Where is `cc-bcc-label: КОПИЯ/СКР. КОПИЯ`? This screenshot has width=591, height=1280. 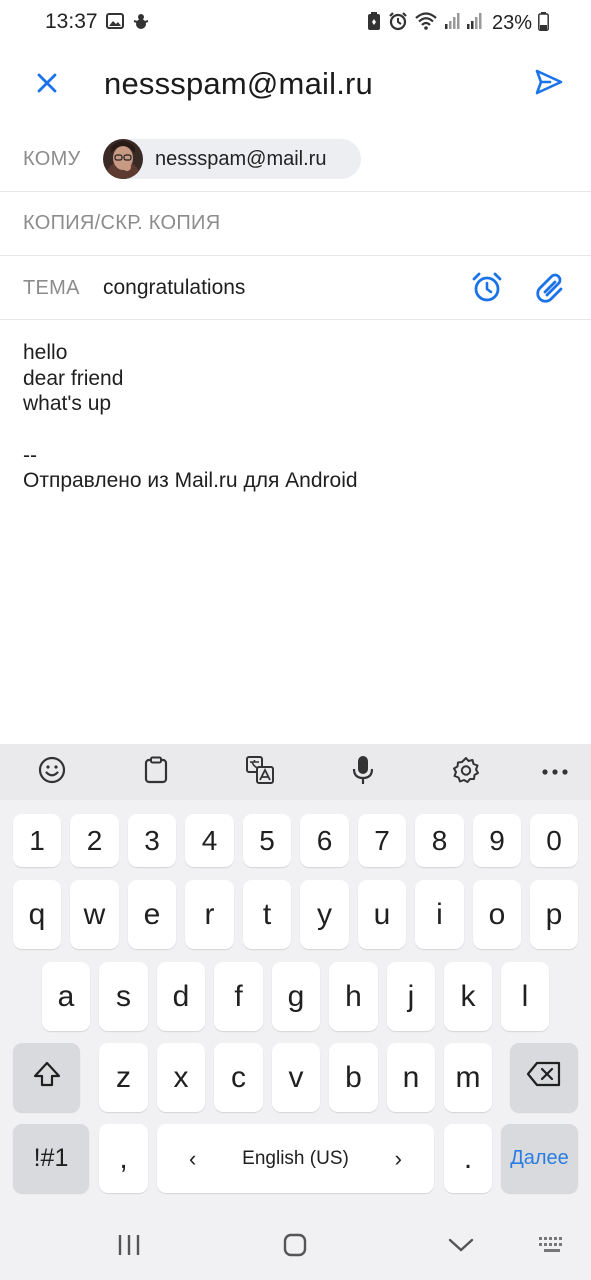 cc-bcc-label: КОПИЯ/СКР. КОПИЯ is located at coordinates (122, 223).